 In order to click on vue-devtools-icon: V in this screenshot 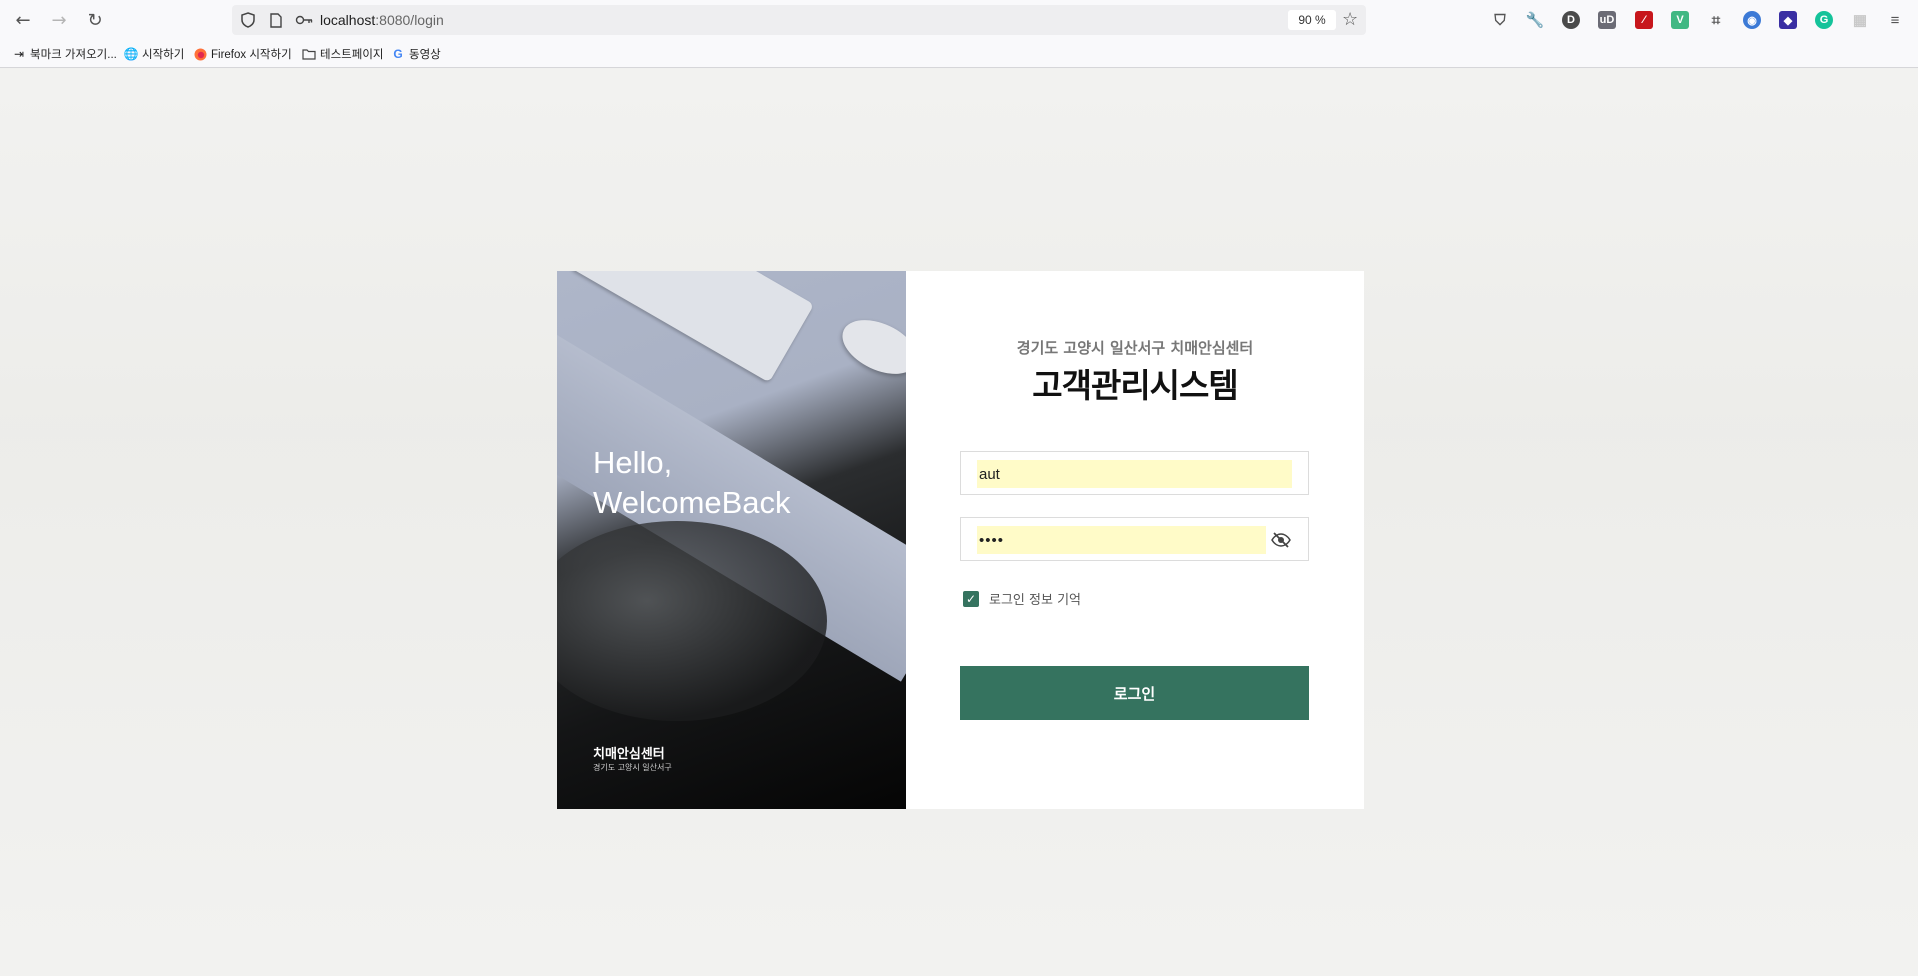, I will do `click(1680, 20)`.